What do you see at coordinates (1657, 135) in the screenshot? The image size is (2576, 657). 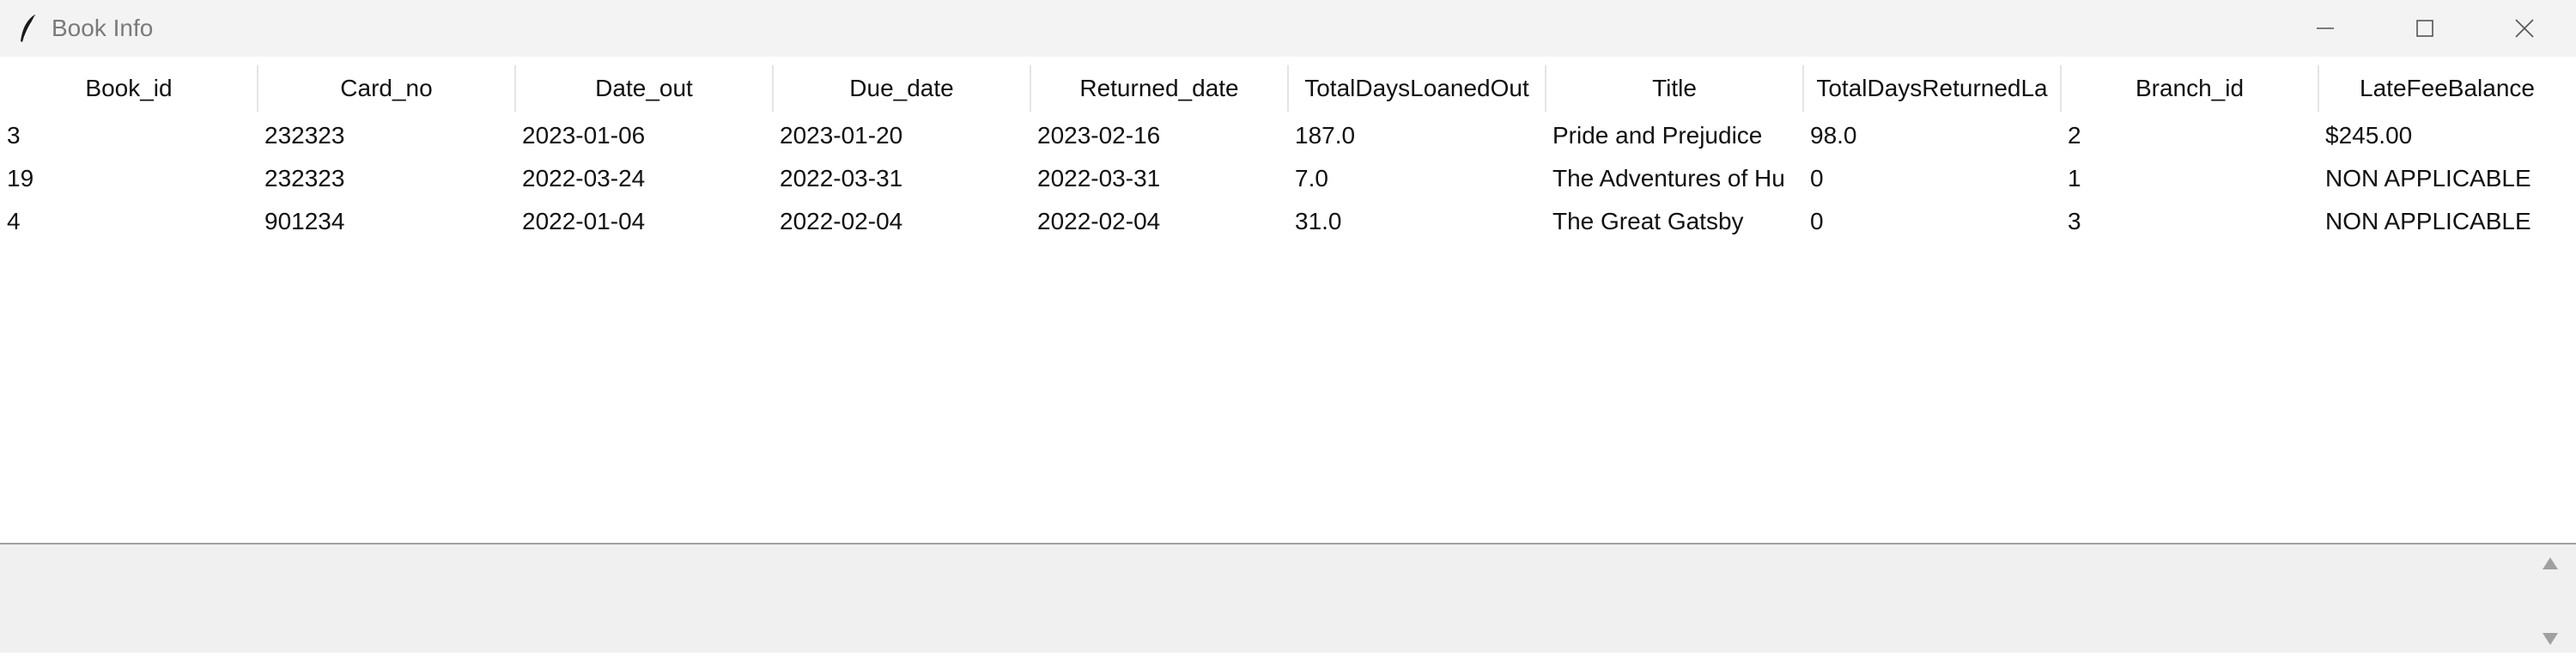 I see `table-cell: Pride and Prejudice` at bounding box center [1657, 135].